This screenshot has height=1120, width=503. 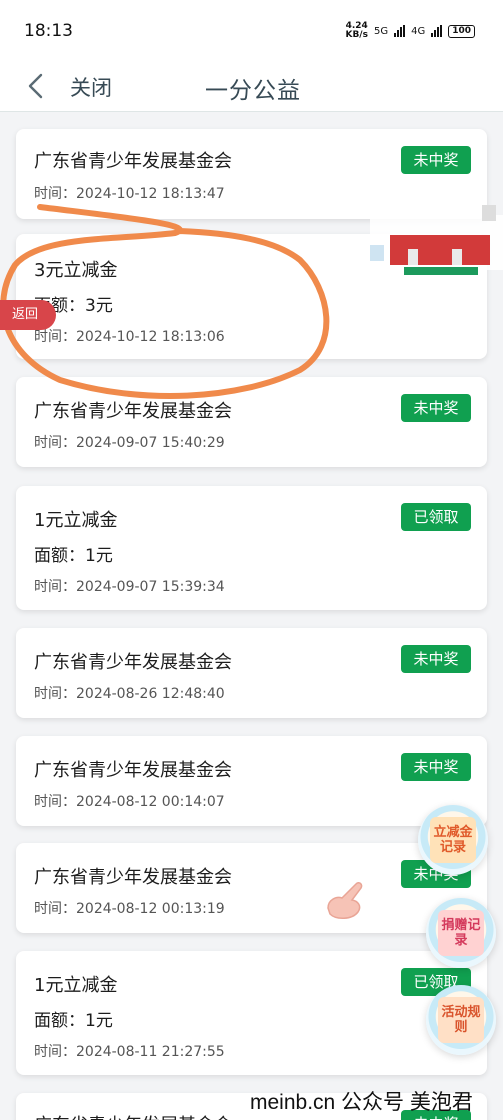 I want to click on coupon-records-label: 立减金记录, so click(x=453, y=840).